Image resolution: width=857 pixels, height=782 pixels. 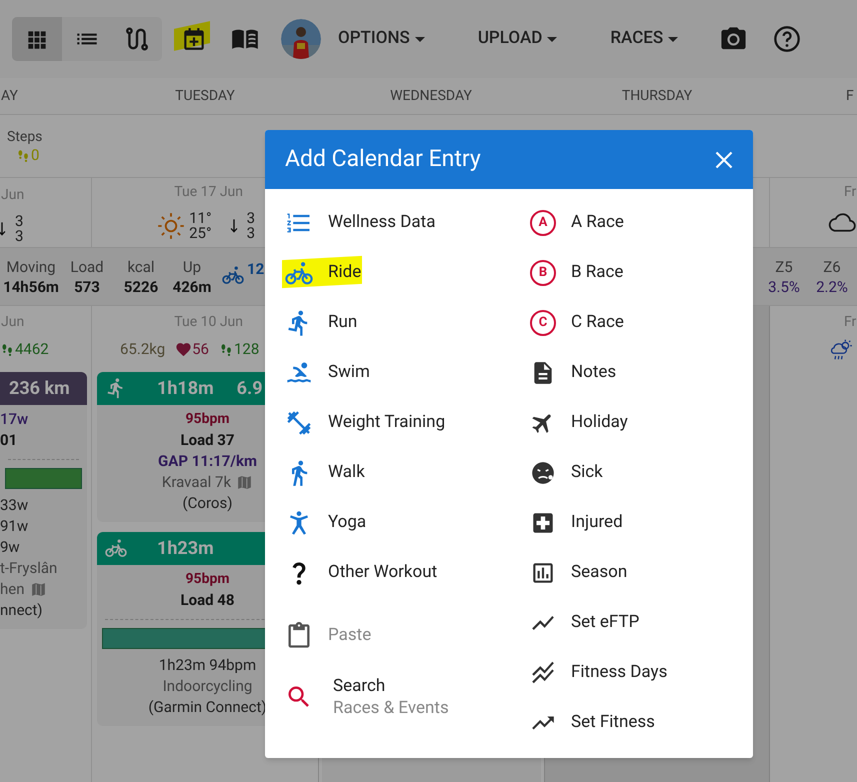 I want to click on day-header: THURSDAY, so click(x=657, y=96).